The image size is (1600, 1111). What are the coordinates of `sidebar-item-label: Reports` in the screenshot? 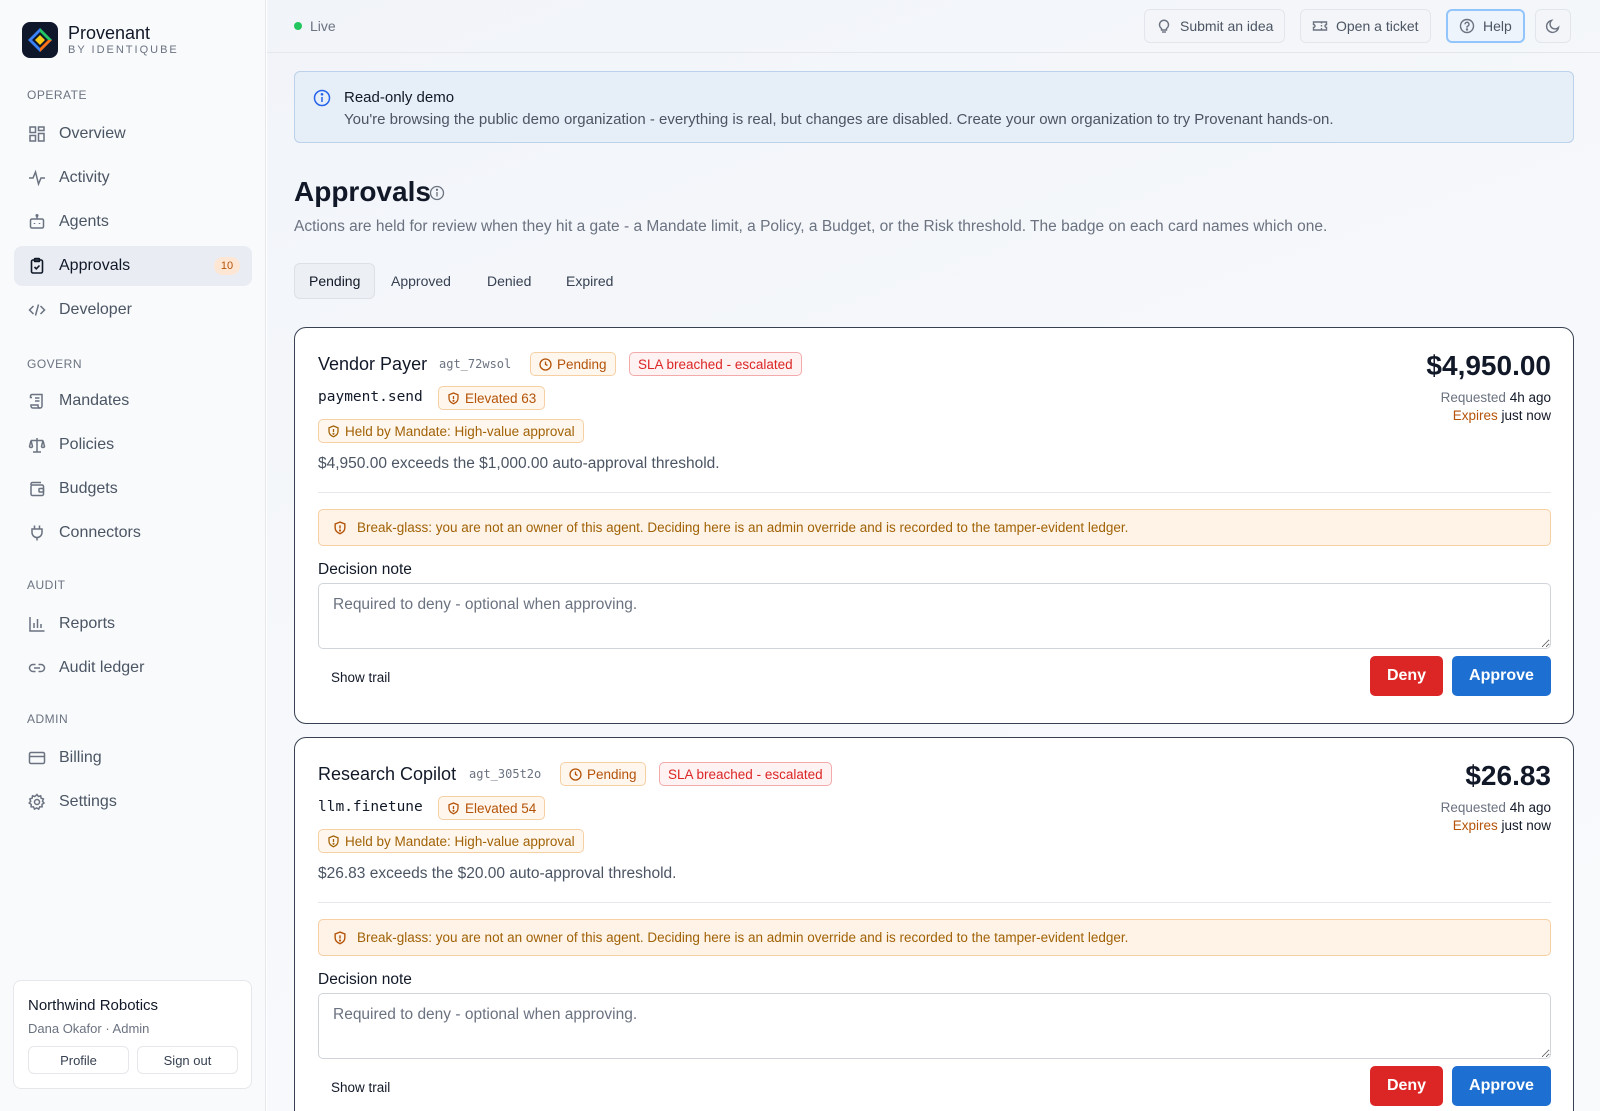 It's located at (87, 623).